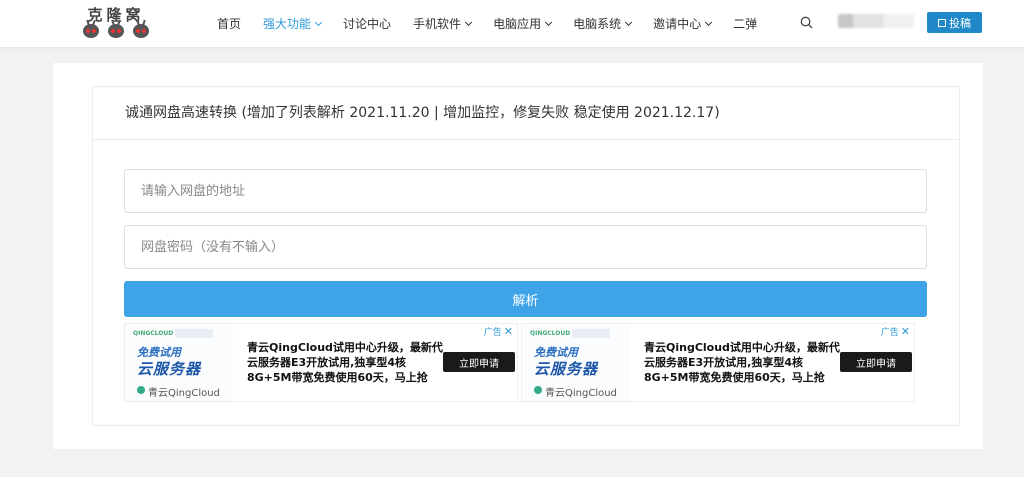 The height and width of the screenshot is (477, 1024). What do you see at coordinates (745, 23) in the screenshot?
I see `nav-item-erdan: 二弹` at bounding box center [745, 23].